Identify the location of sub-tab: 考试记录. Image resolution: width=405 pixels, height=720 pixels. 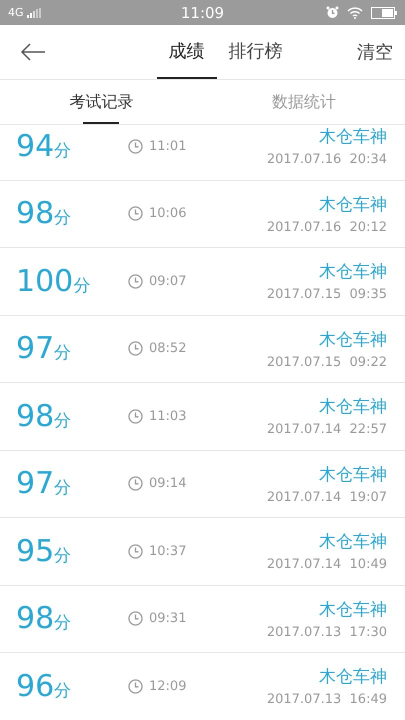
(101, 102).